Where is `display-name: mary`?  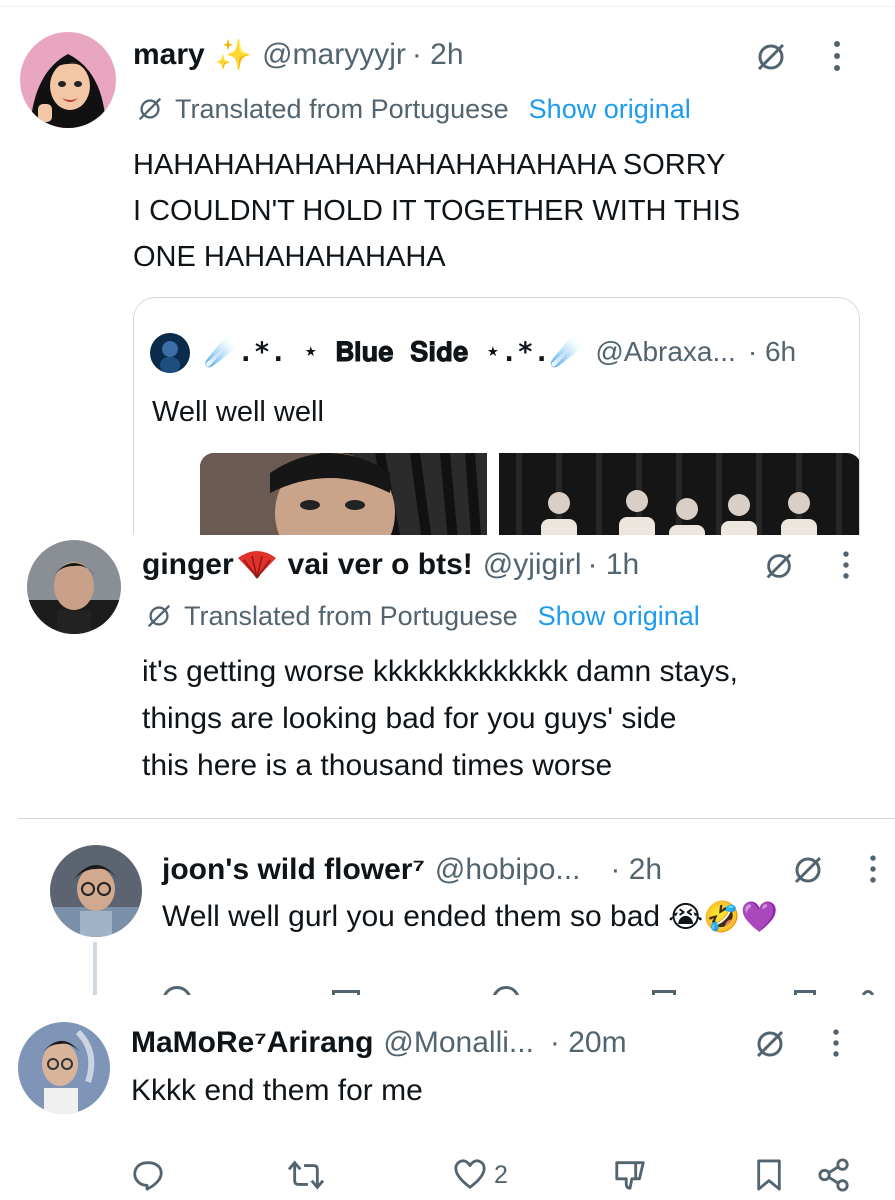 display-name: mary is located at coordinates (169, 55).